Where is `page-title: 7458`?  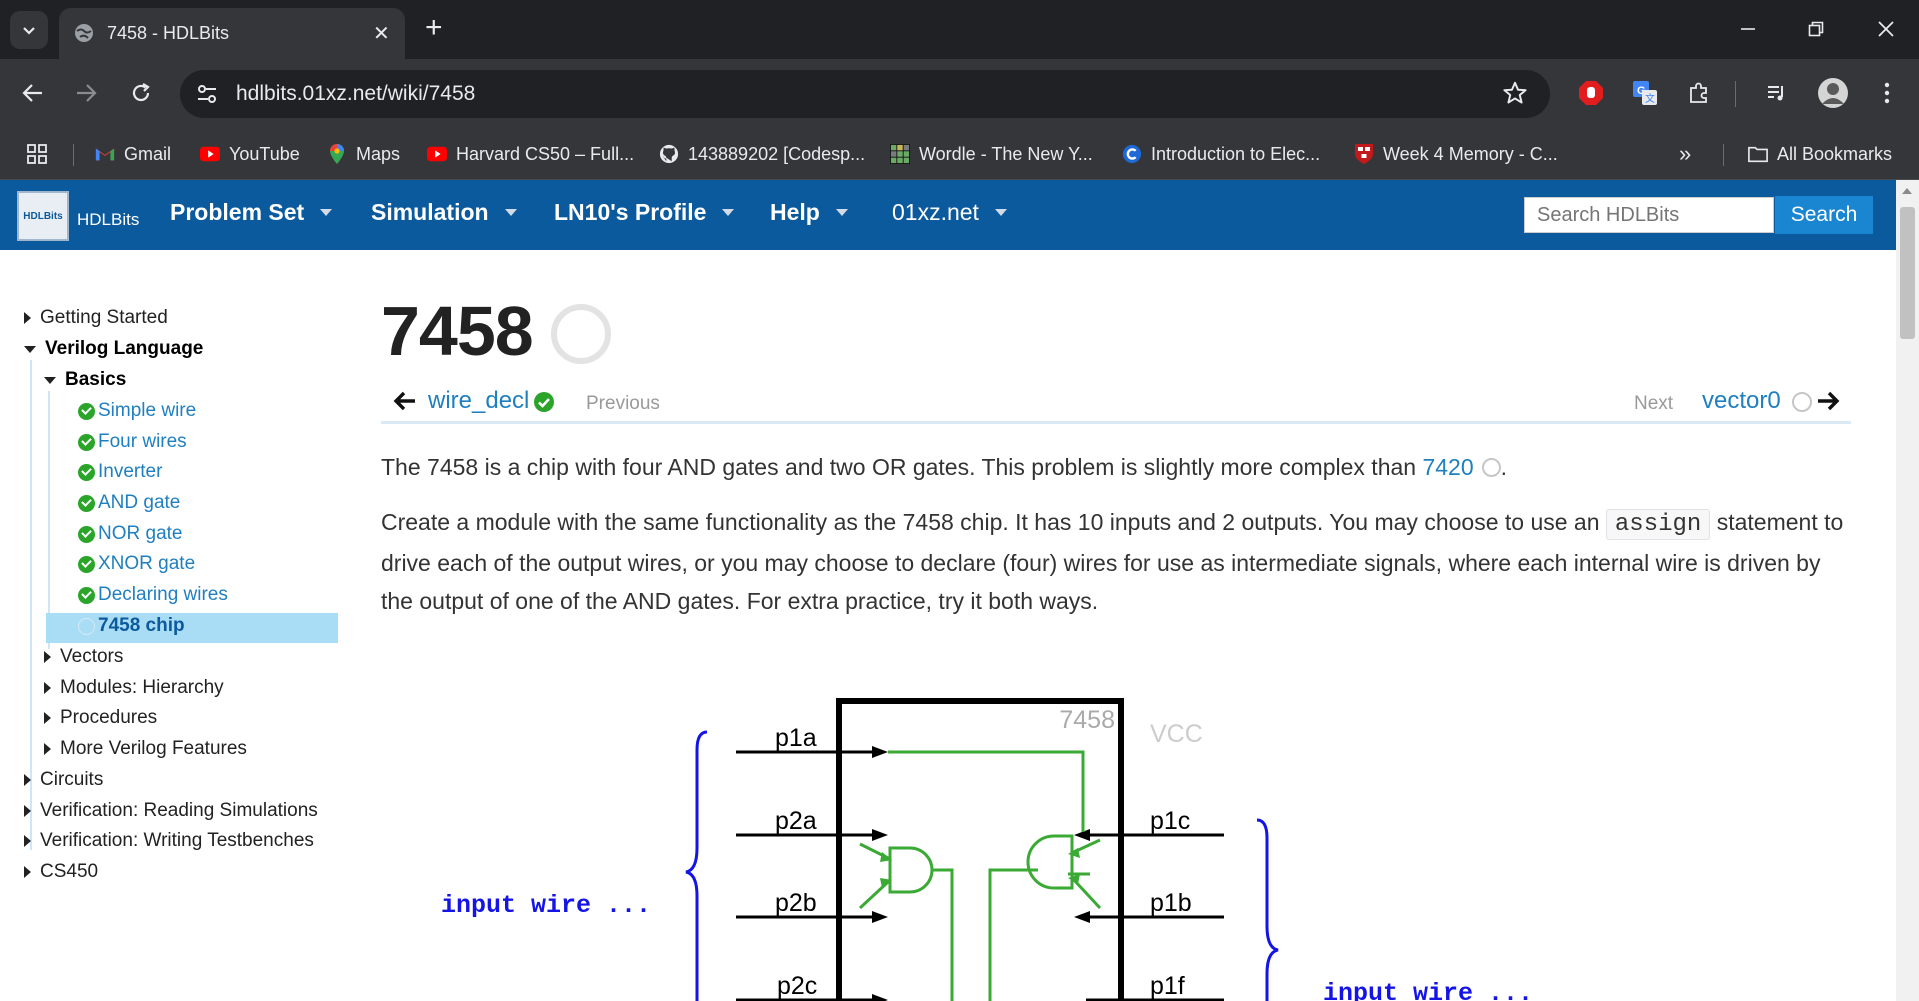 page-title: 7458 is located at coordinates (457, 331).